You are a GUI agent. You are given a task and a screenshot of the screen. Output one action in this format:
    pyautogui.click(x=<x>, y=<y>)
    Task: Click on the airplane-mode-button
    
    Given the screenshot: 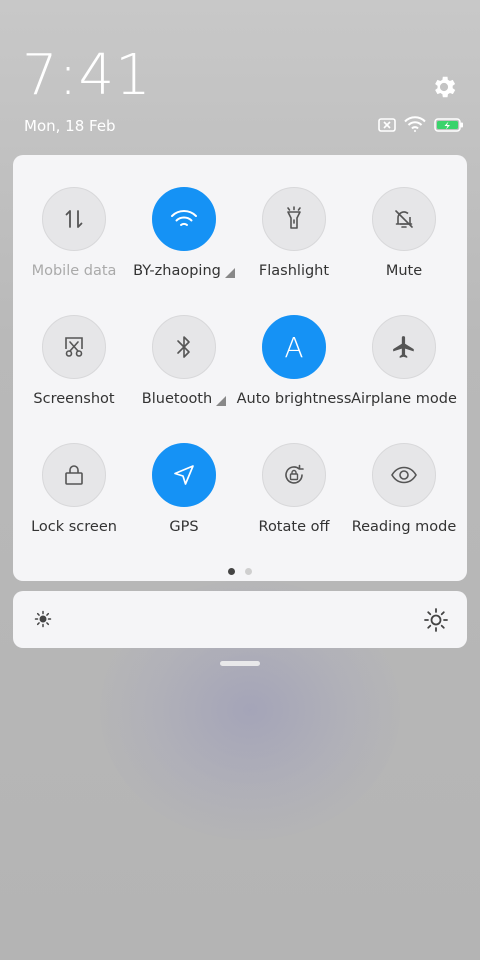 What is the action you would take?
    pyautogui.click(x=404, y=347)
    